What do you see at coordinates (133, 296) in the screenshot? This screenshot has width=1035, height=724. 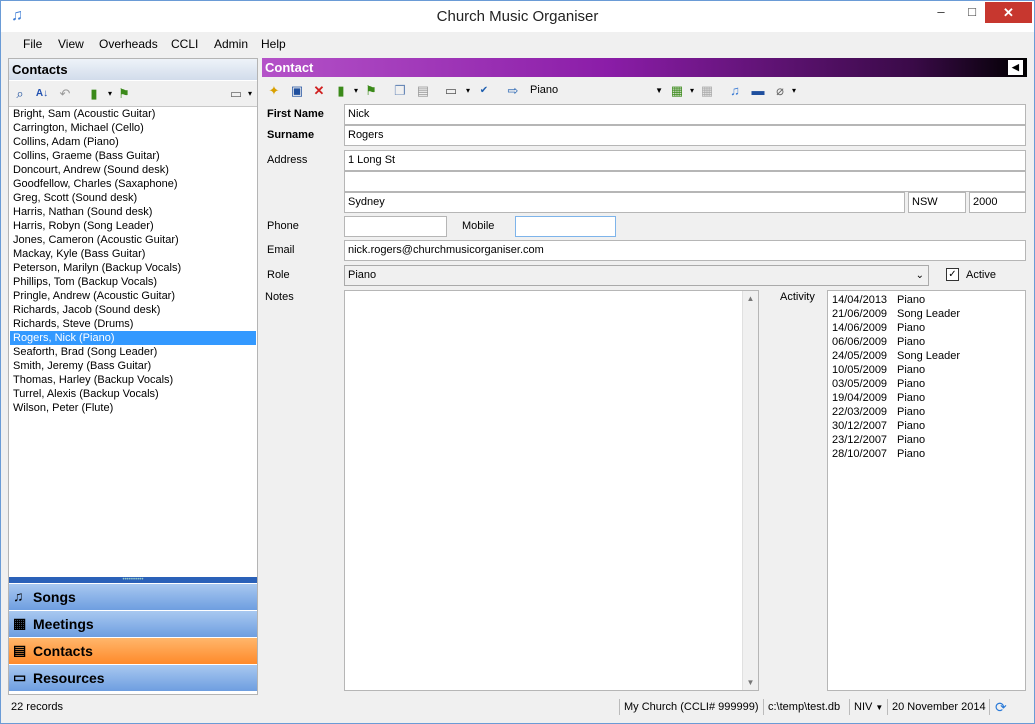 I see `contact-list-item: Pringle, Andrew (Acoustic Guitar)` at bounding box center [133, 296].